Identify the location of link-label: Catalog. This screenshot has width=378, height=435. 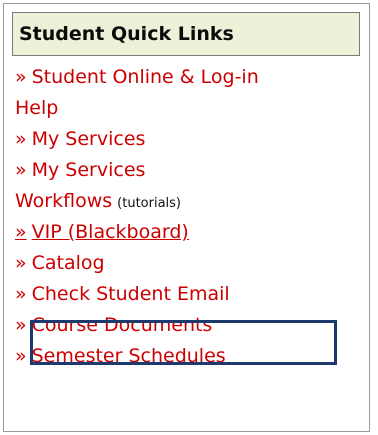
(68, 263).